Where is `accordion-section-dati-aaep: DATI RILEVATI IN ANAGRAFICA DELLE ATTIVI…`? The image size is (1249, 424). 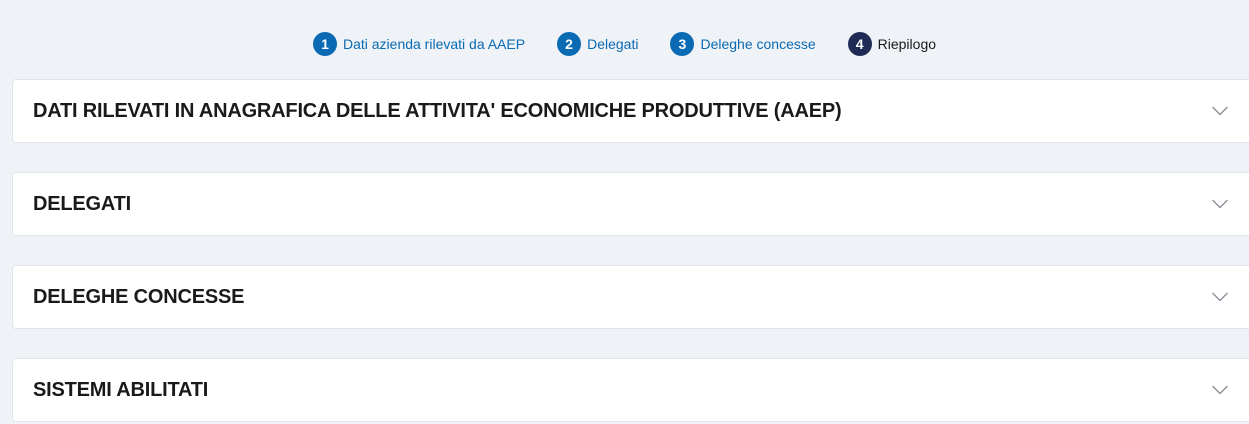
accordion-section-dati-aaep: DATI RILEVATI IN ANAGRAFICA DELLE ATTIVI… is located at coordinates (630, 111).